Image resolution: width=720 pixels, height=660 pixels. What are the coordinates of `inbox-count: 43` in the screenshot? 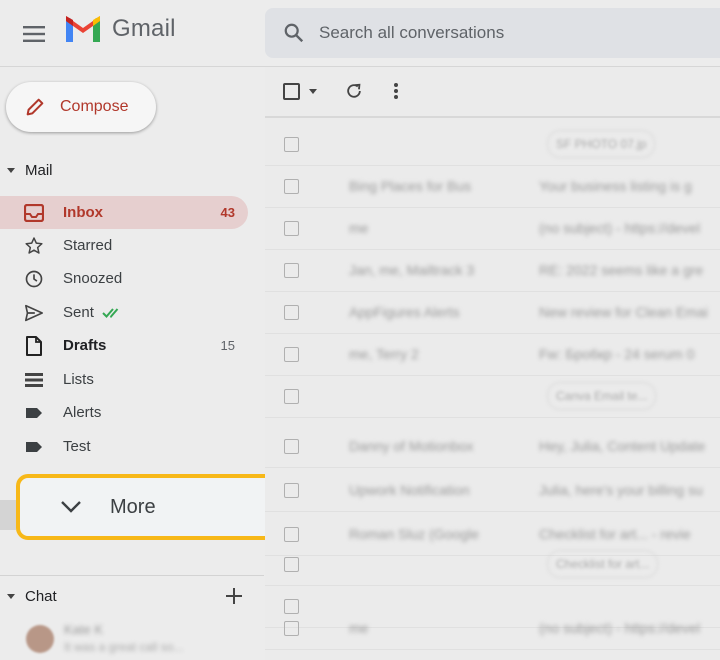 It's located at (227, 212).